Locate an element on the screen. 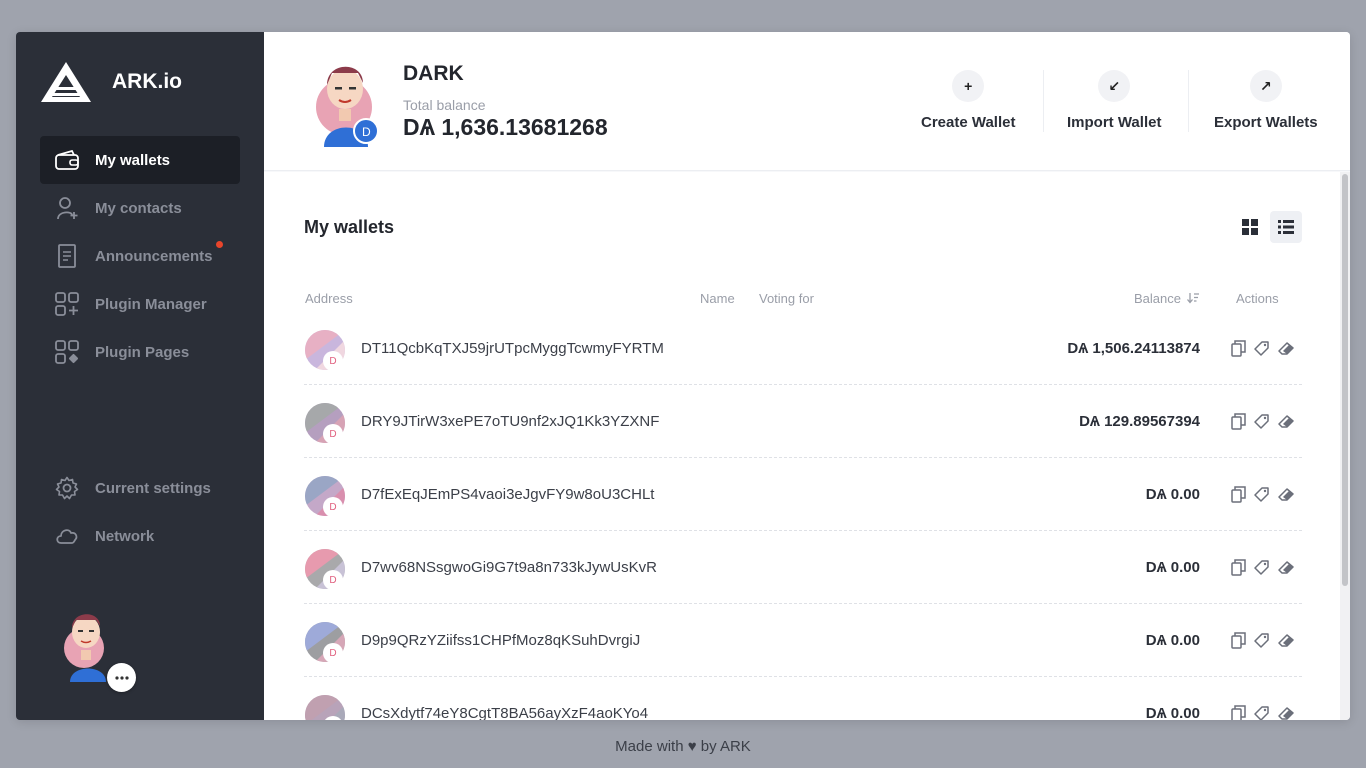  grid-view-icon is located at coordinates (1250, 227).